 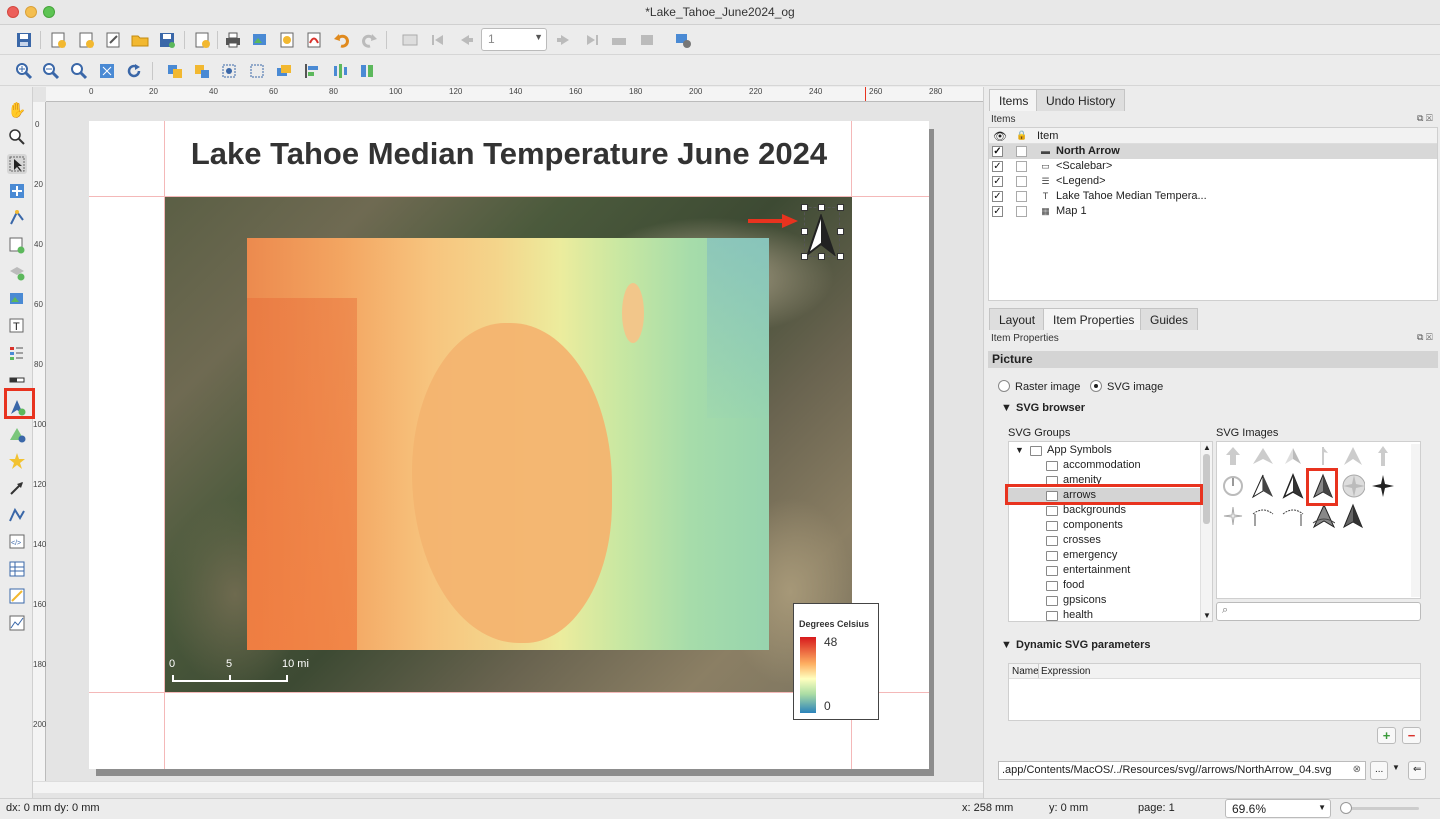 I want to click on raster-image-radio, so click(x=1004, y=386).